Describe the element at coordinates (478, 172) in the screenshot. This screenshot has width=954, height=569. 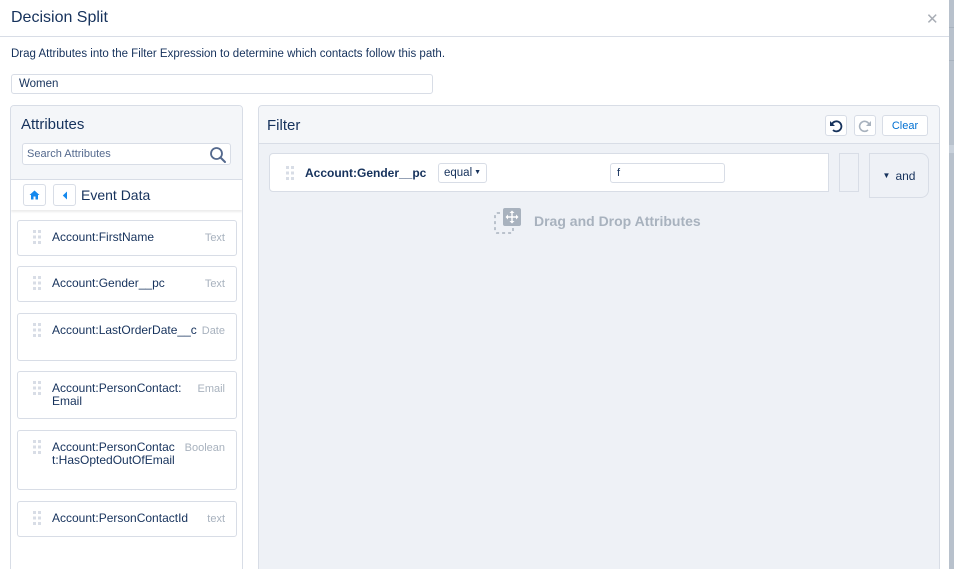
I see `chevron-down-icon: ▼` at that location.